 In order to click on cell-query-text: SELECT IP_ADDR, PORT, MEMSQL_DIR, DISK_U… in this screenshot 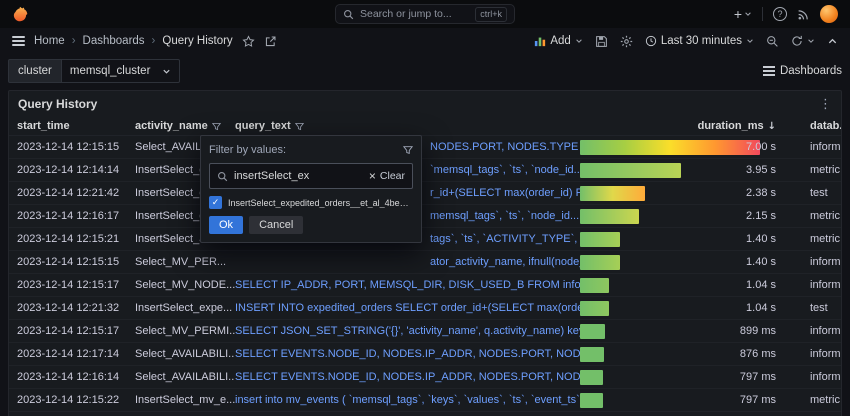, I will do `click(407, 285)`.